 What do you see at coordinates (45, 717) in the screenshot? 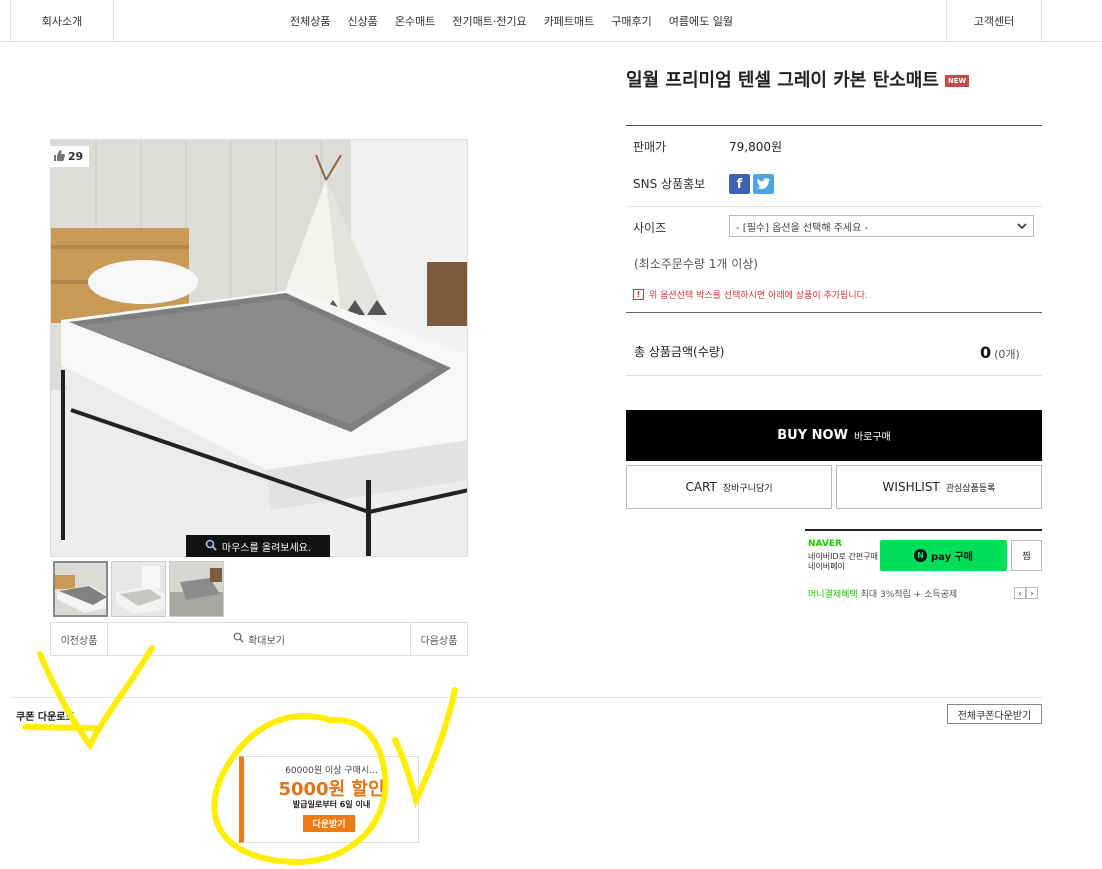
I see `coupon-section-title: 쿠폰 다운로드` at bounding box center [45, 717].